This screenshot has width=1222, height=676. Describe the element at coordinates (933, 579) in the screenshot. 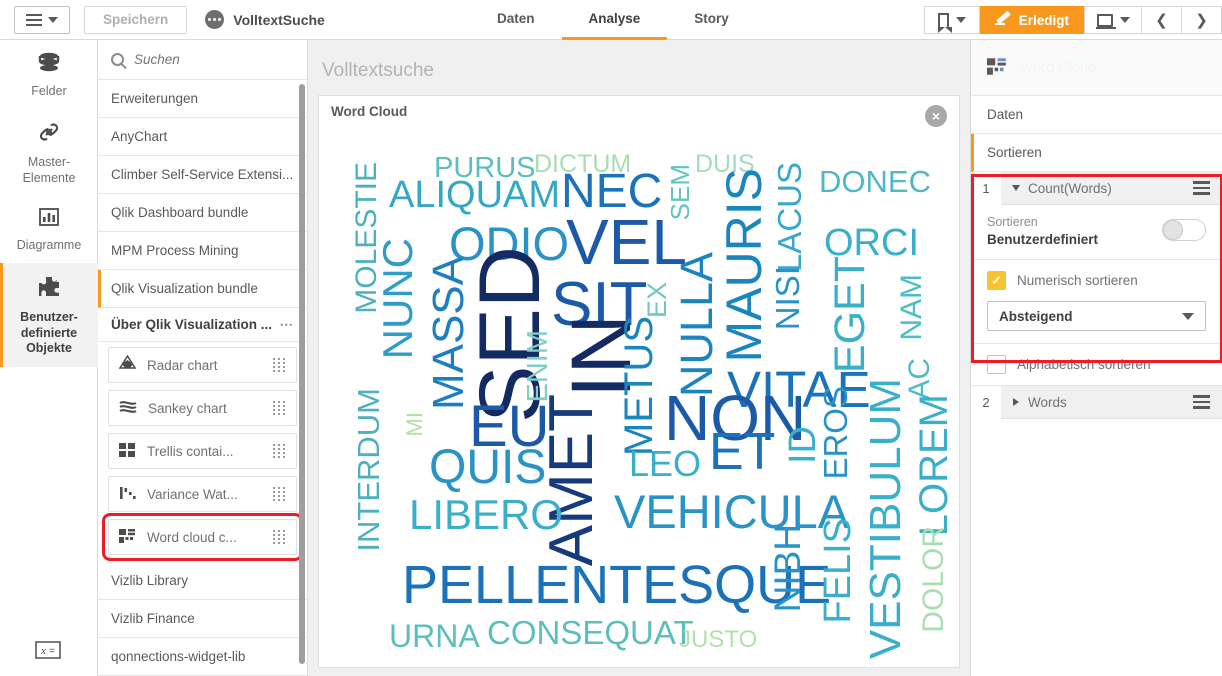

I see `word-cloud-word: DOLOR` at that location.